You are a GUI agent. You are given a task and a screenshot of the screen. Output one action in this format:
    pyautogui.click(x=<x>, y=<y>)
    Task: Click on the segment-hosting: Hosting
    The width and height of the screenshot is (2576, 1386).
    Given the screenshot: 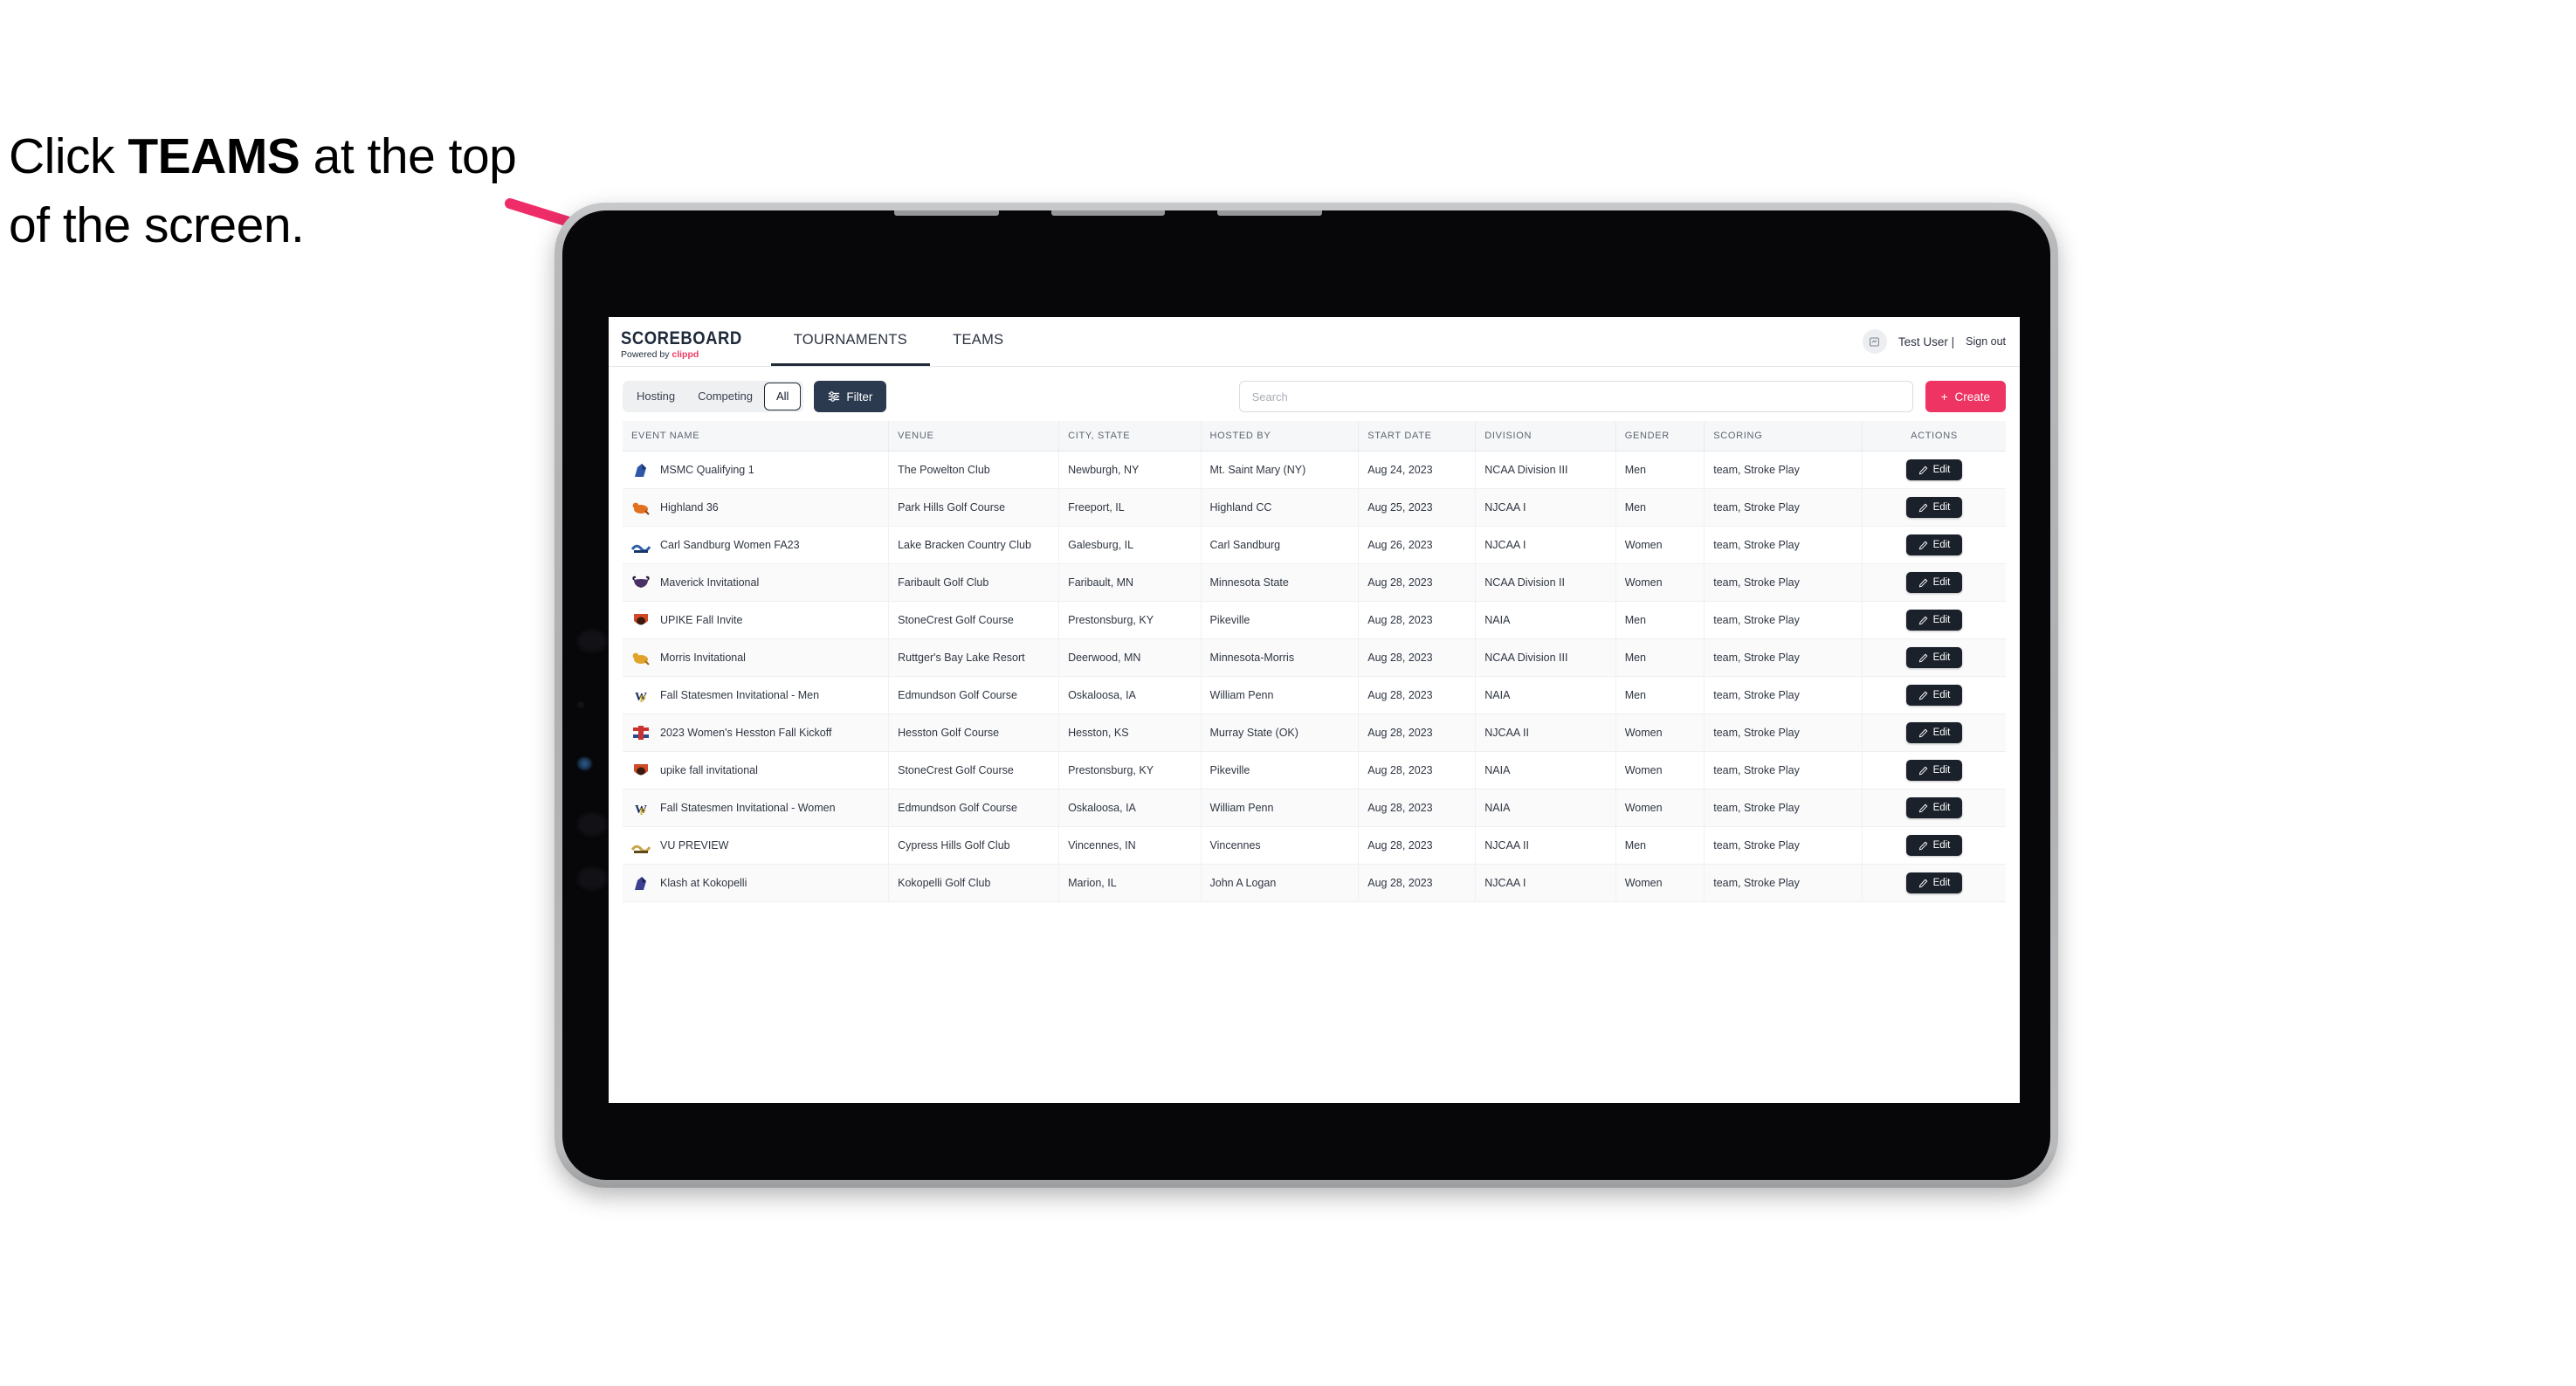 What is the action you would take?
    pyautogui.click(x=655, y=396)
    